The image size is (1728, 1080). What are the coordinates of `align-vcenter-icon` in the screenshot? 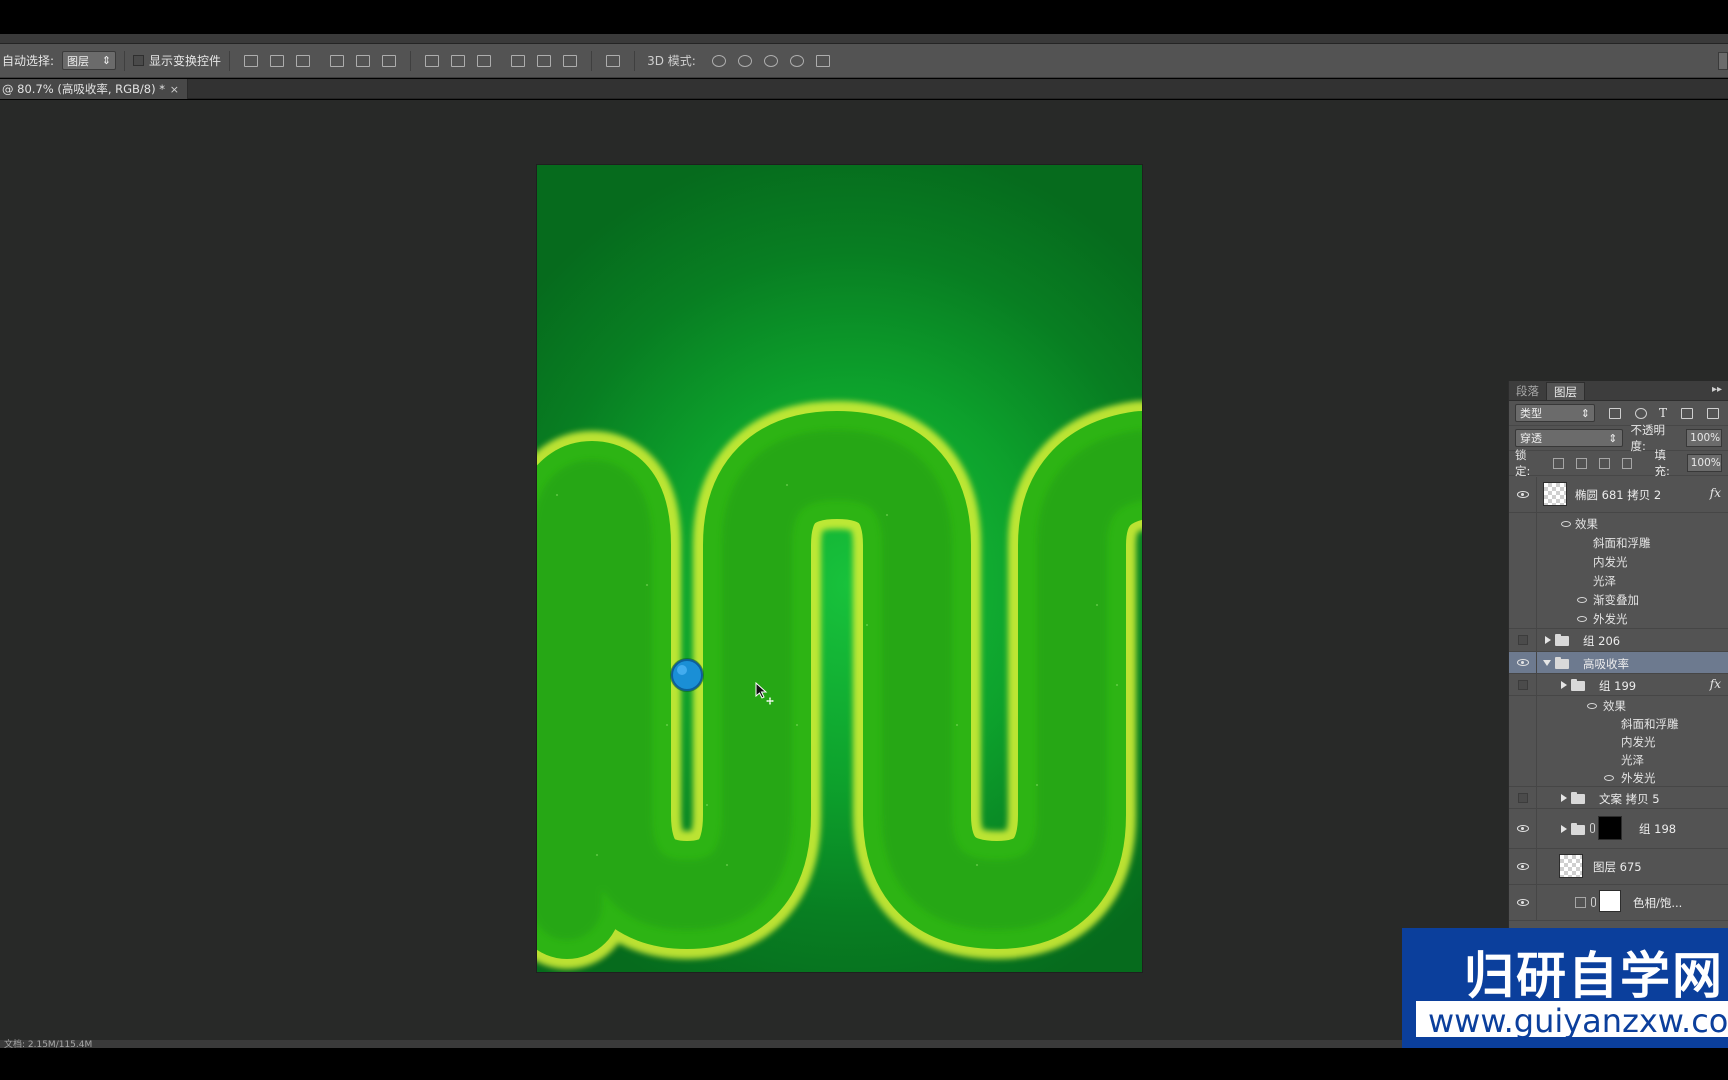 It's located at (277, 60).